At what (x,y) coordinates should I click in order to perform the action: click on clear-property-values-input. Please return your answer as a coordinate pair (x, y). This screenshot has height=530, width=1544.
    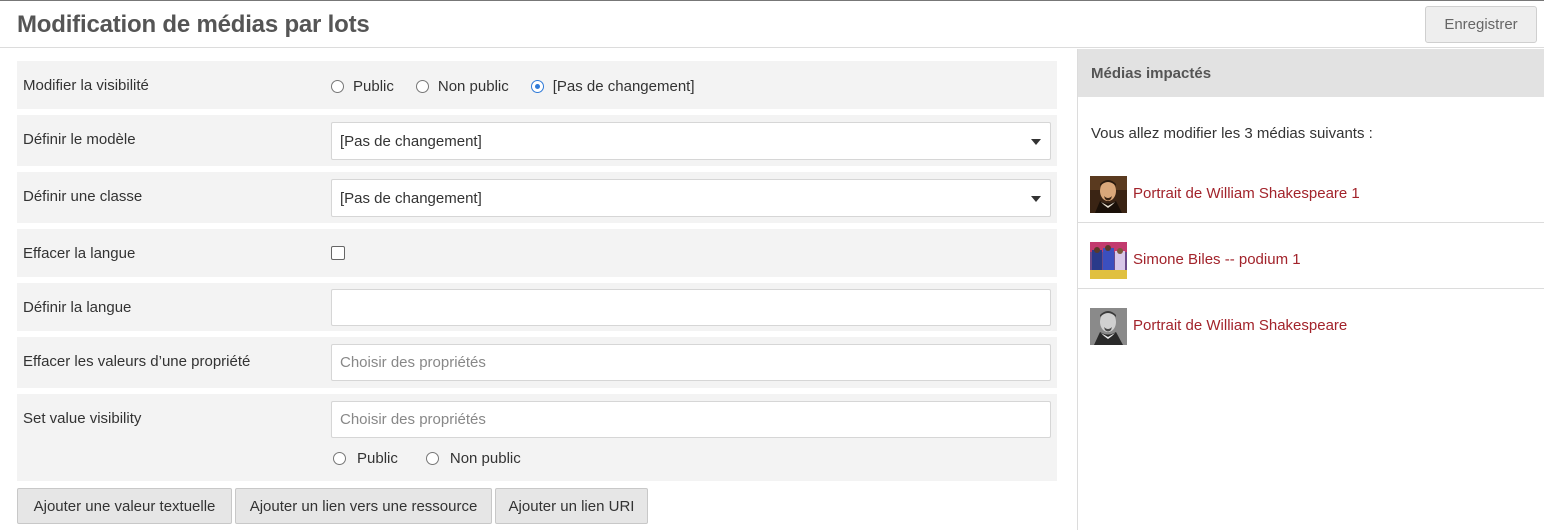
    Looking at the image, I should click on (691, 362).